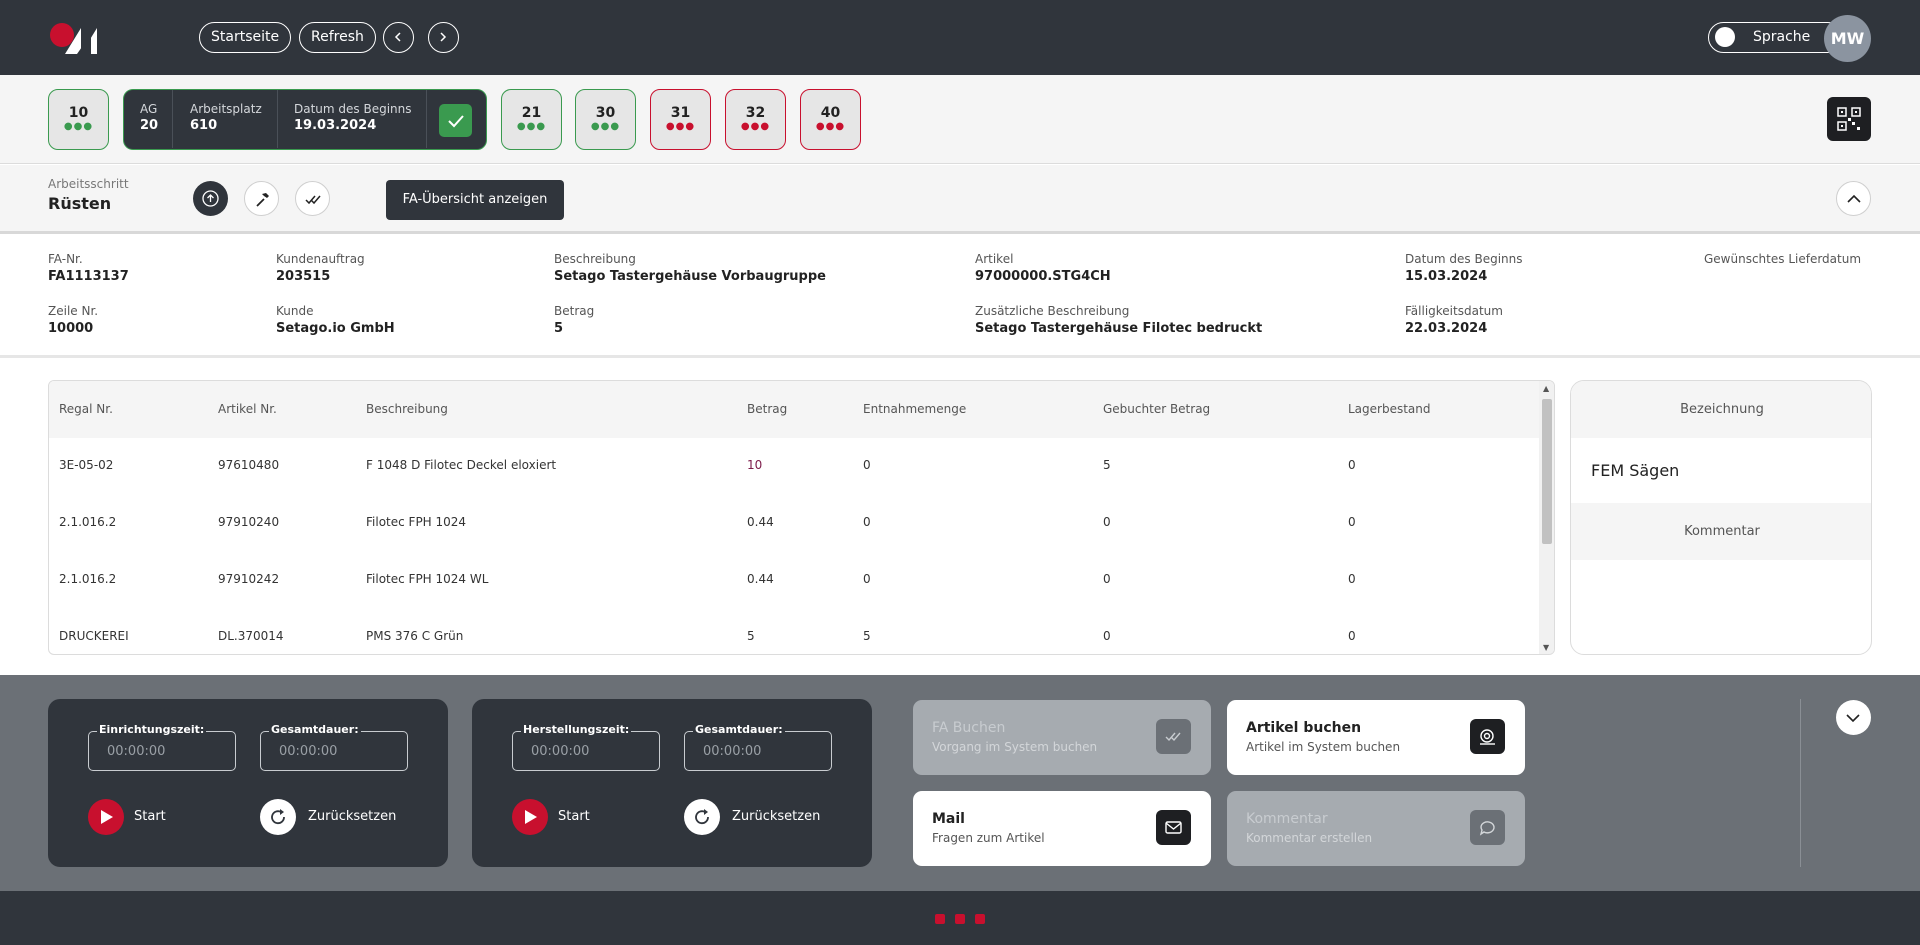 The height and width of the screenshot is (945, 1920). I want to click on scroll-up-icon: ▲, so click(1546, 388).